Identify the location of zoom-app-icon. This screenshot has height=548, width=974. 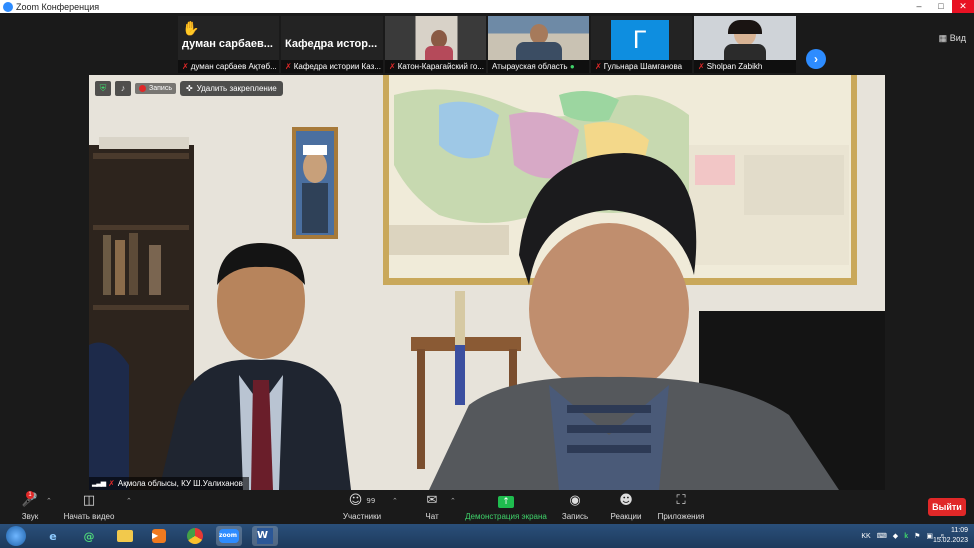
(8, 6).